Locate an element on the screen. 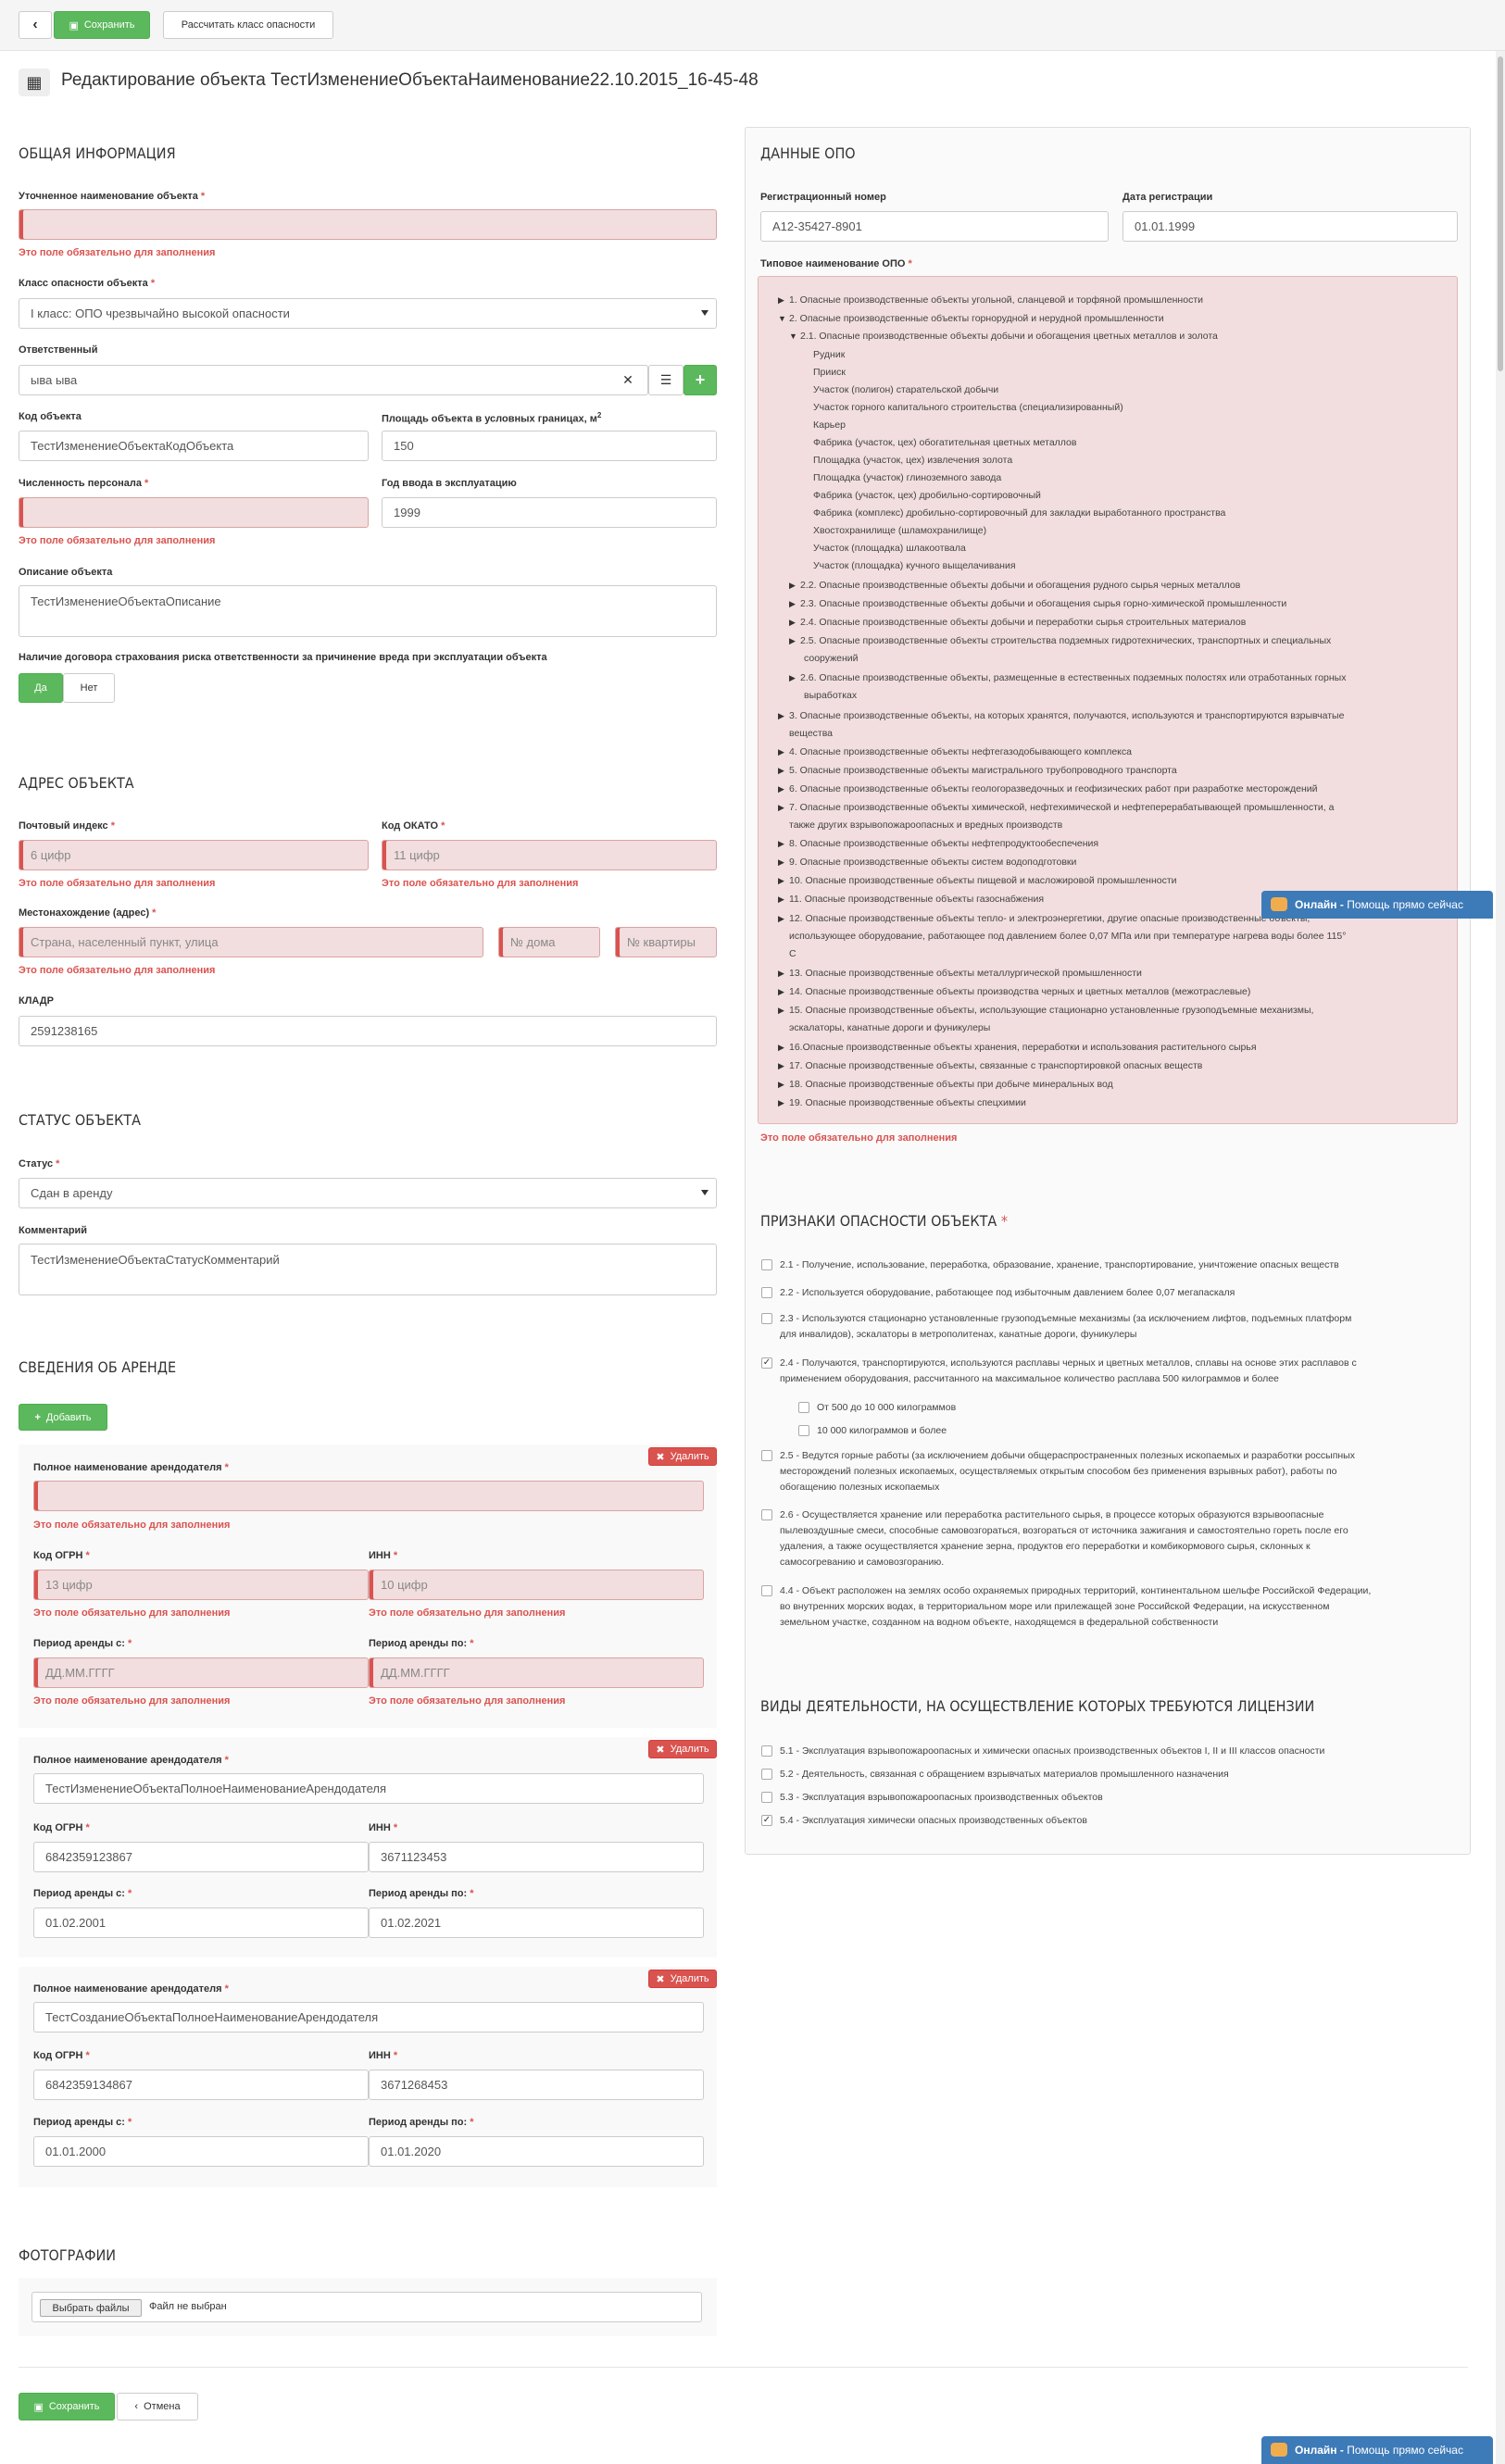  lease2-ogrn-input: 6842359123867 is located at coordinates (201, 1857).